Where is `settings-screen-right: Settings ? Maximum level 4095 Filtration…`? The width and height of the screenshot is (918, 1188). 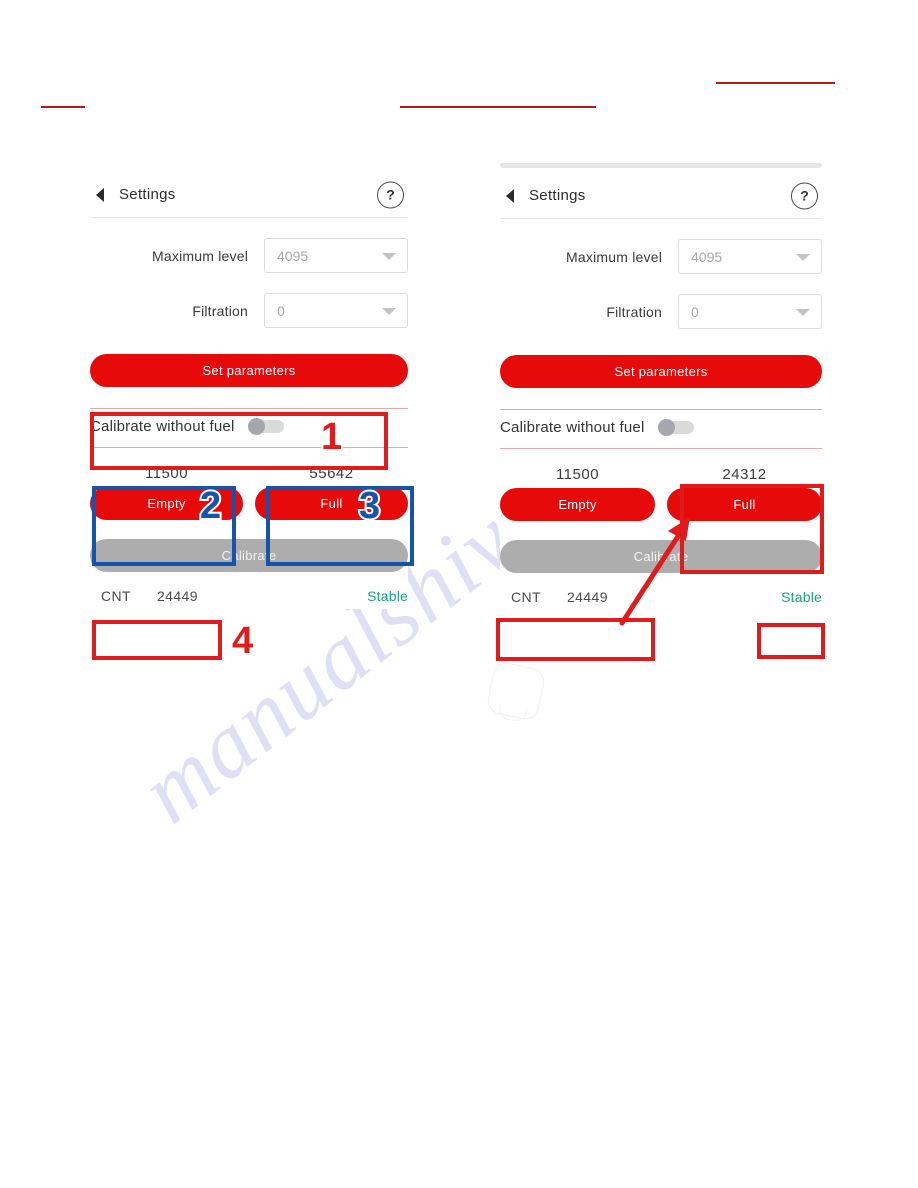
settings-screen-right: Settings ? Maximum level 4095 Filtration… is located at coordinates (661, 386).